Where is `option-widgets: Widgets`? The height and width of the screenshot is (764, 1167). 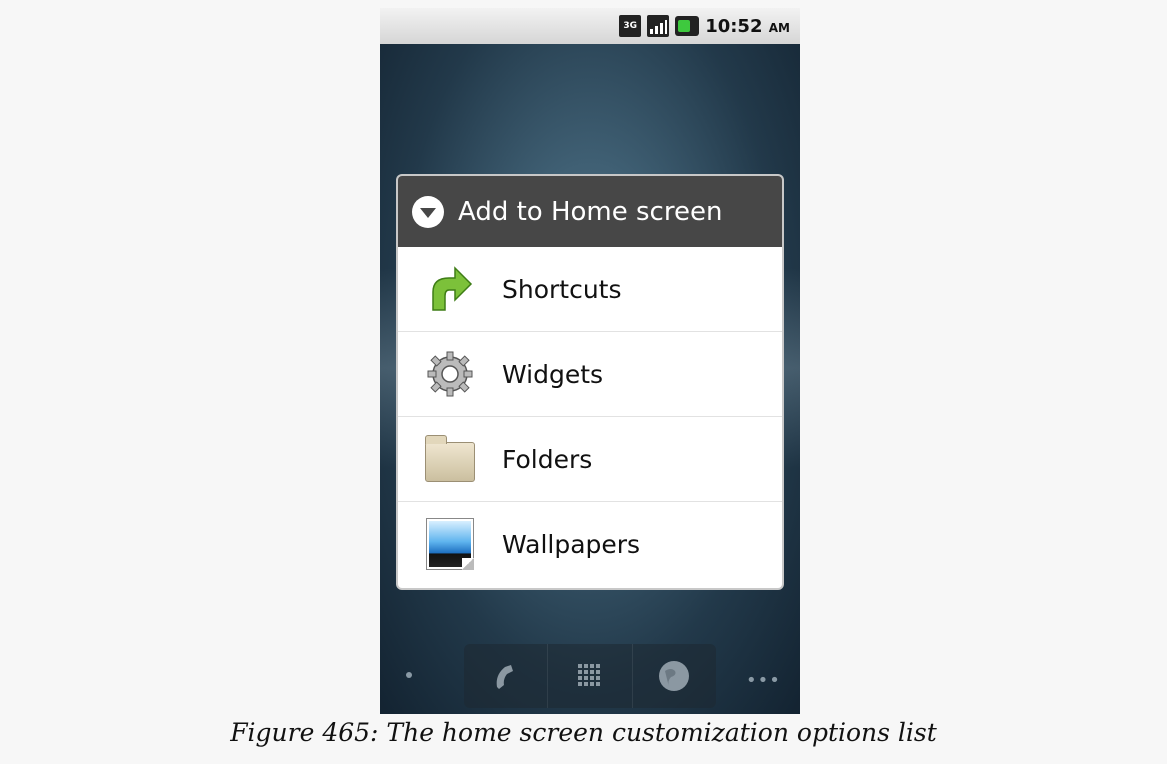 option-widgets: Widgets is located at coordinates (590, 374).